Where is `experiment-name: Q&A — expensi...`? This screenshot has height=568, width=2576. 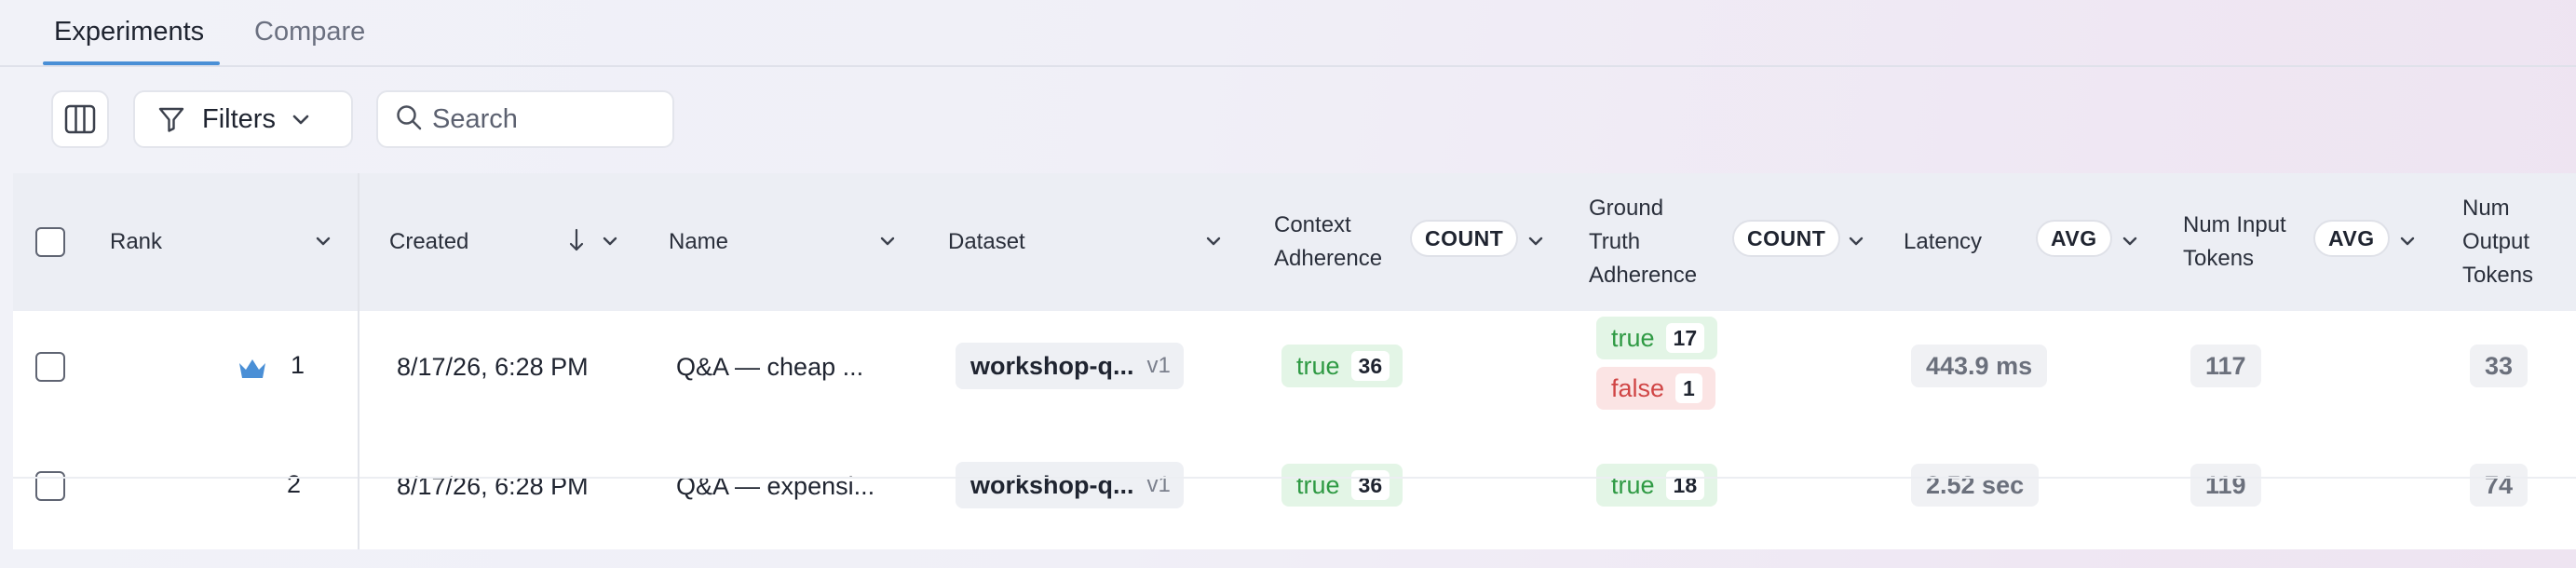 experiment-name: Q&A — expensi... is located at coordinates (775, 486).